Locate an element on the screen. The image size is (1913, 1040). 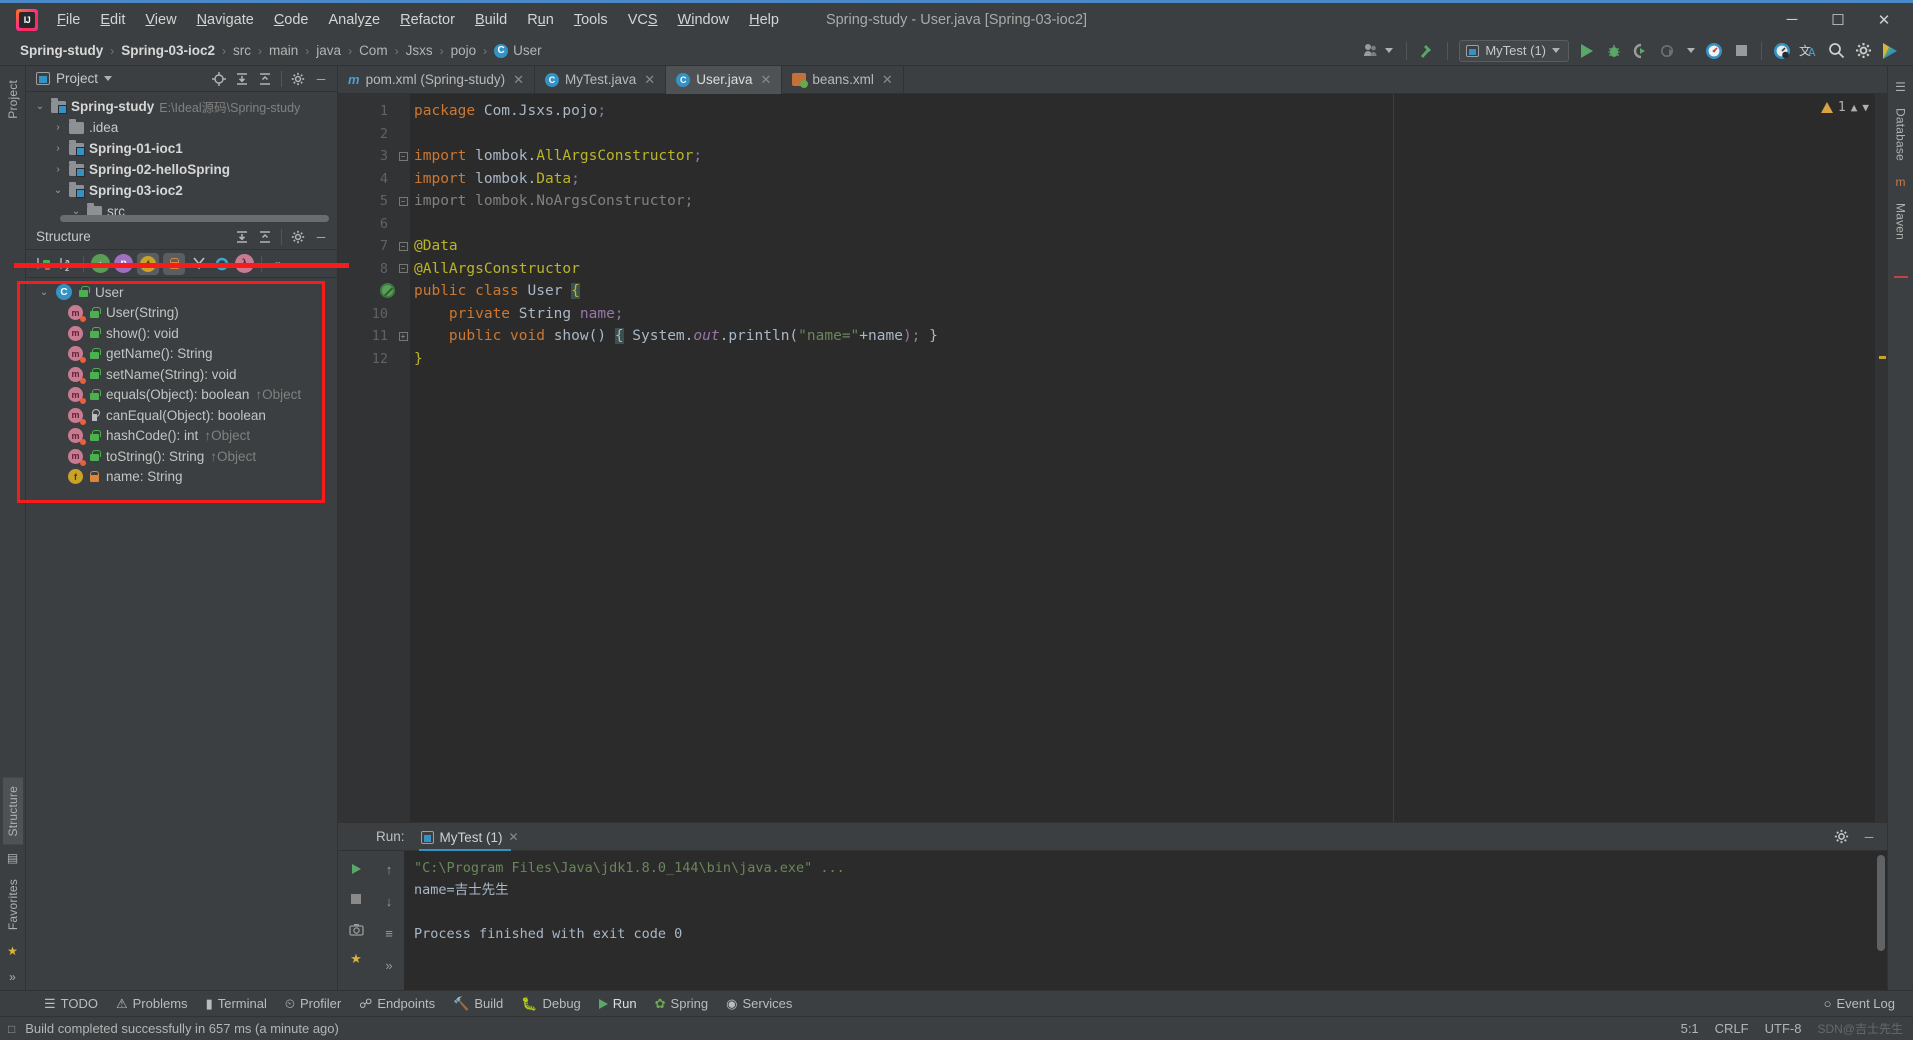
tool-tab-run: Run is located at coordinates (618, 1003).